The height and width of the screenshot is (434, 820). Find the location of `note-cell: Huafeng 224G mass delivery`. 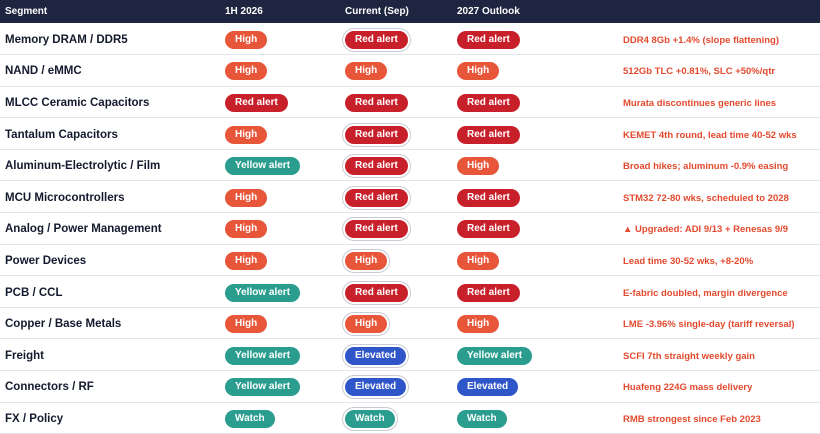

note-cell: Huafeng 224G mass delivery is located at coordinates (695, 387).